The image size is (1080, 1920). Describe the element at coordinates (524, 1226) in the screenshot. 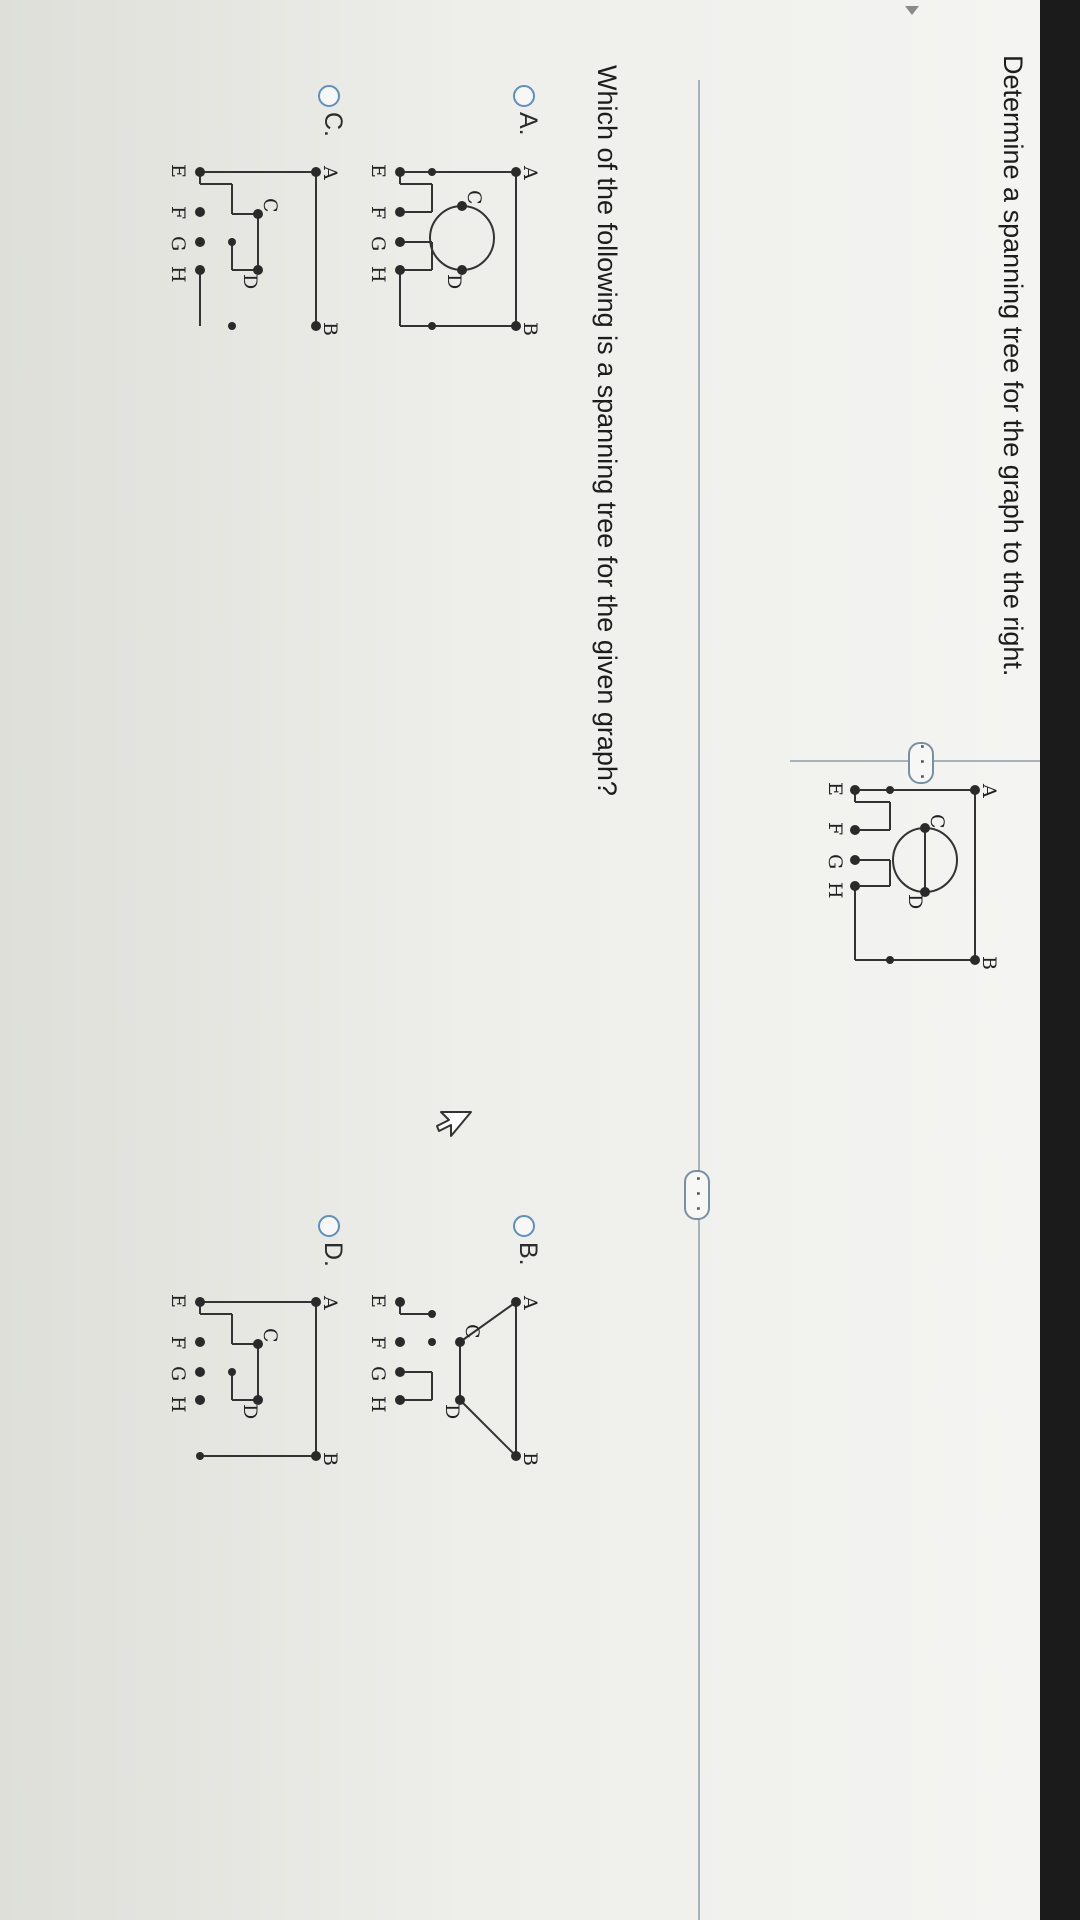

I see `option-b-radio` at that location.